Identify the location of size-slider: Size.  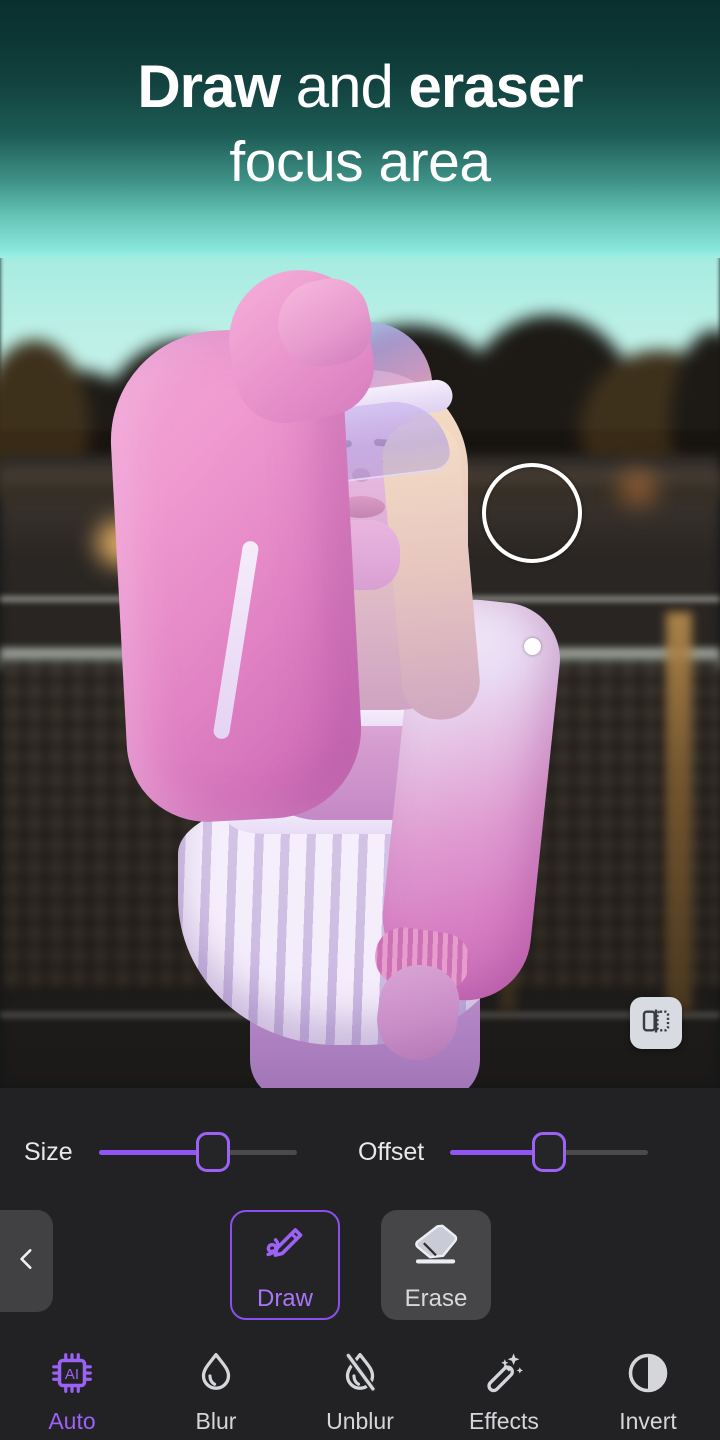
(160, 1152).